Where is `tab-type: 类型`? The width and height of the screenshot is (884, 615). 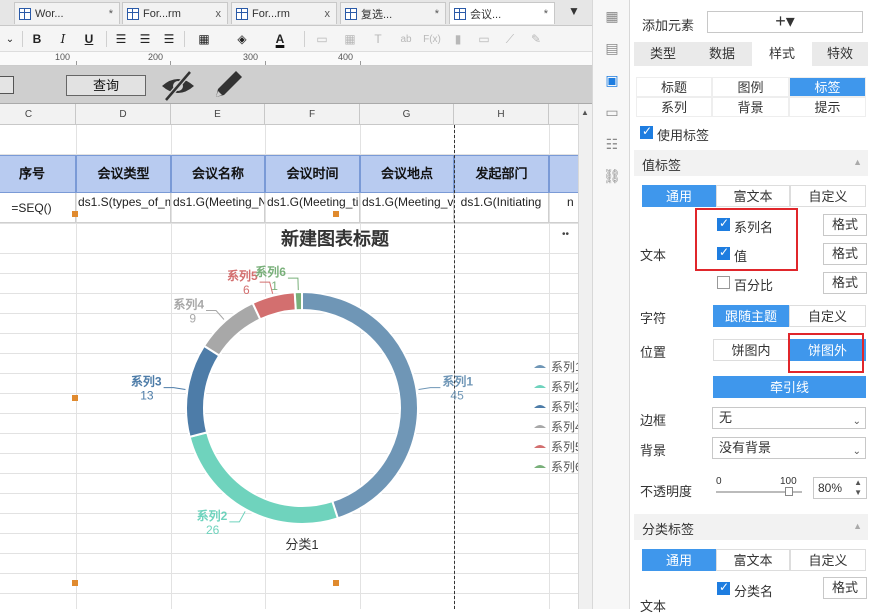 tab-type: 类型 is located at coordinates (663, 54).